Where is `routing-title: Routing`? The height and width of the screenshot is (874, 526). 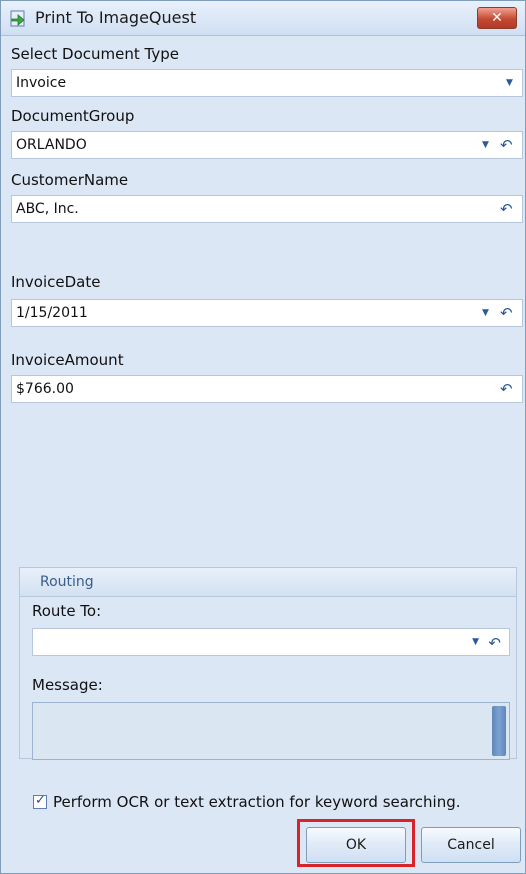 routing-title: Routing is located at coordinates (67, 582).